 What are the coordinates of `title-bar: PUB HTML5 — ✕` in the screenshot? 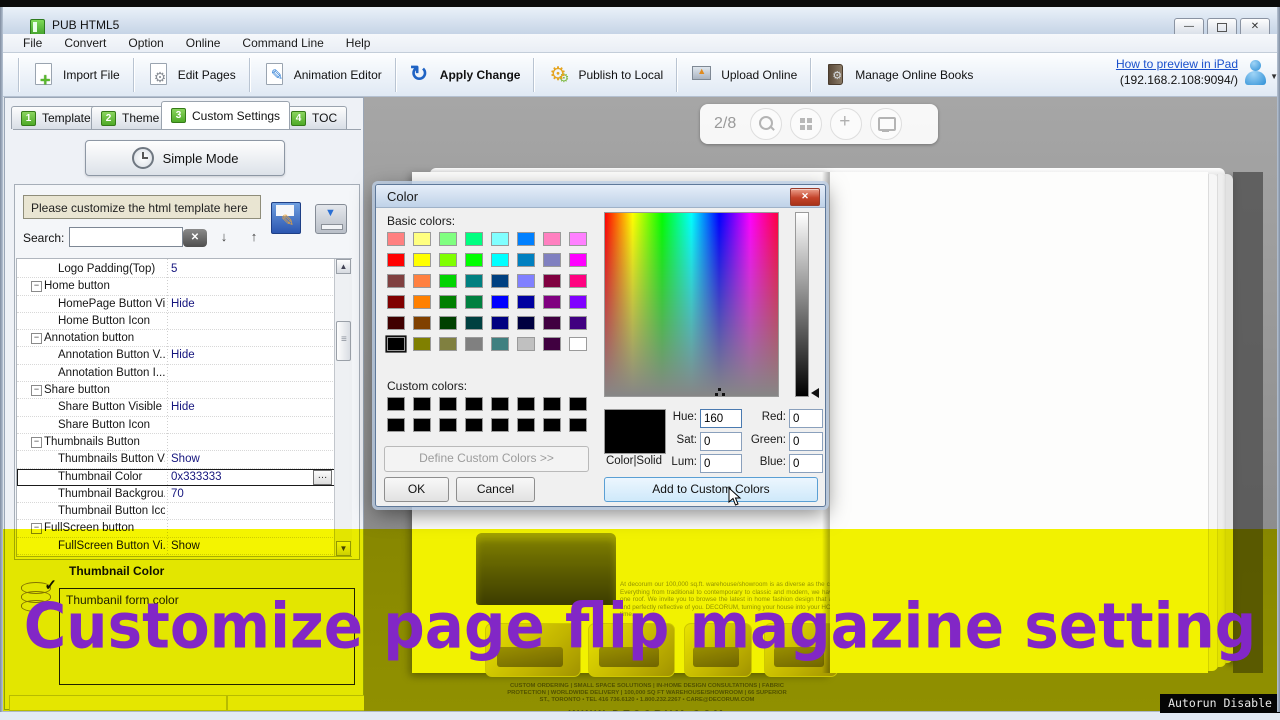 It's located at (640, 22).